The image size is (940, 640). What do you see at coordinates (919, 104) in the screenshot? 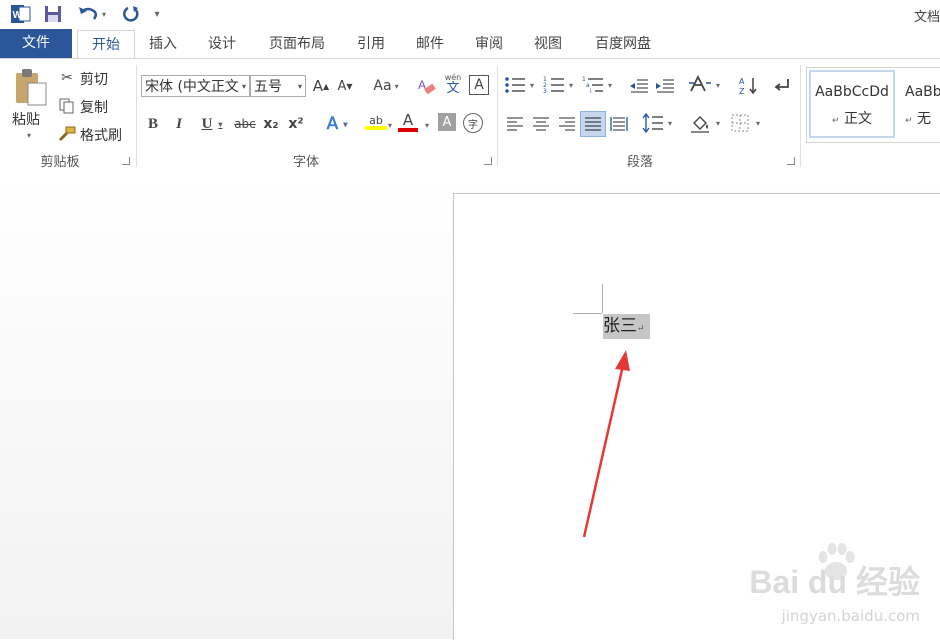
I see `style-no-spacing: AaBb ↵ 无` at bounding box center [919, 104].